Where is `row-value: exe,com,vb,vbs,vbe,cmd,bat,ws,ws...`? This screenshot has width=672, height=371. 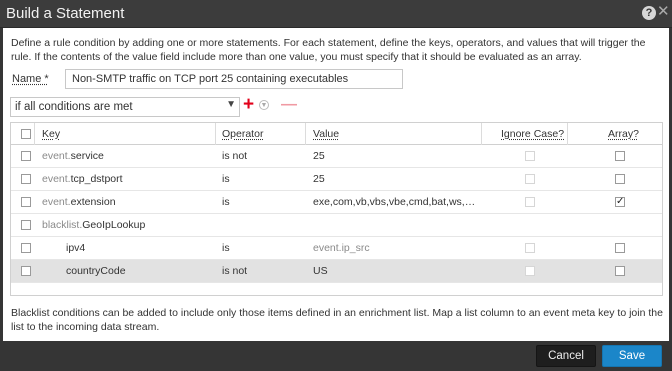 row-value: exe,com,vb,vbs,vbe,cmd,bat,ws,ws... is located at coordinates (395, 202).